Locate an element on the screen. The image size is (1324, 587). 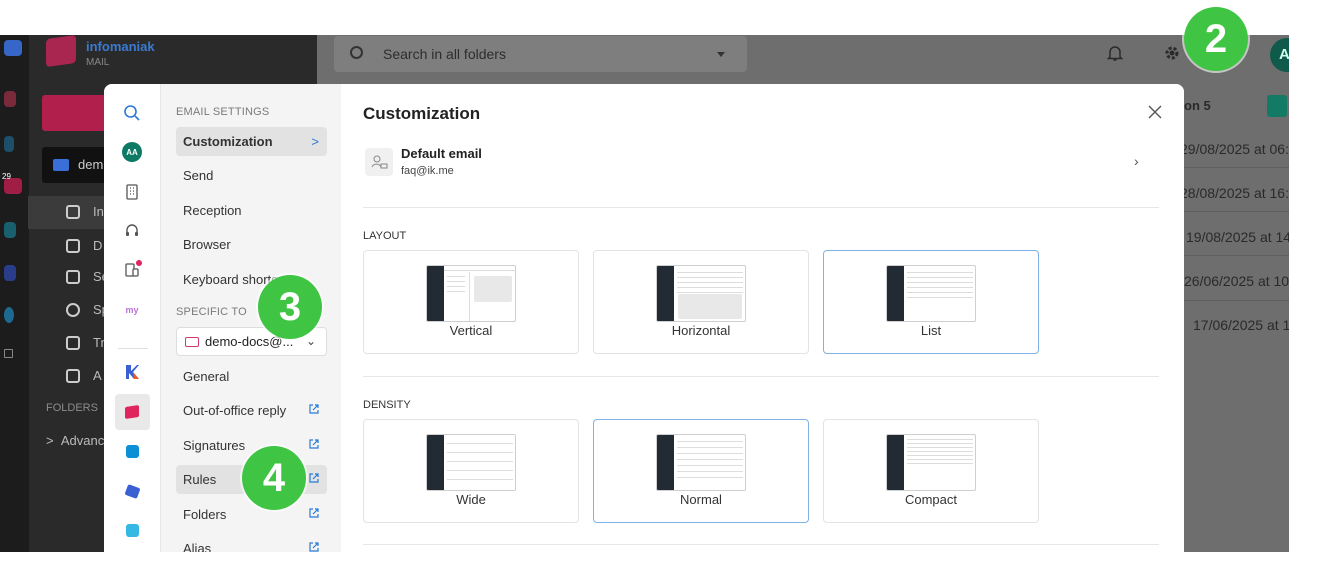
close-icon is located at coordinates (1155, 112).